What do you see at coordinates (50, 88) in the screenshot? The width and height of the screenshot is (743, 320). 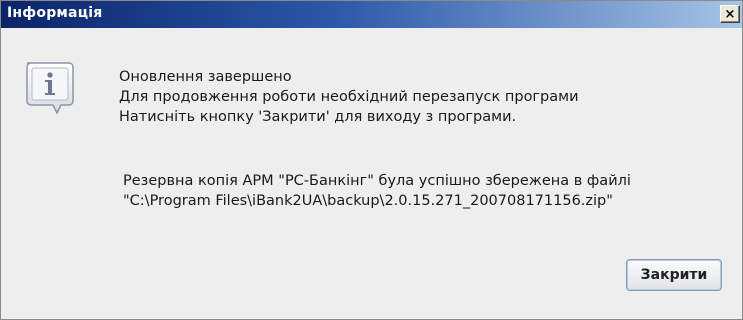 I see `info-icon` at bounding box center [50, 88].